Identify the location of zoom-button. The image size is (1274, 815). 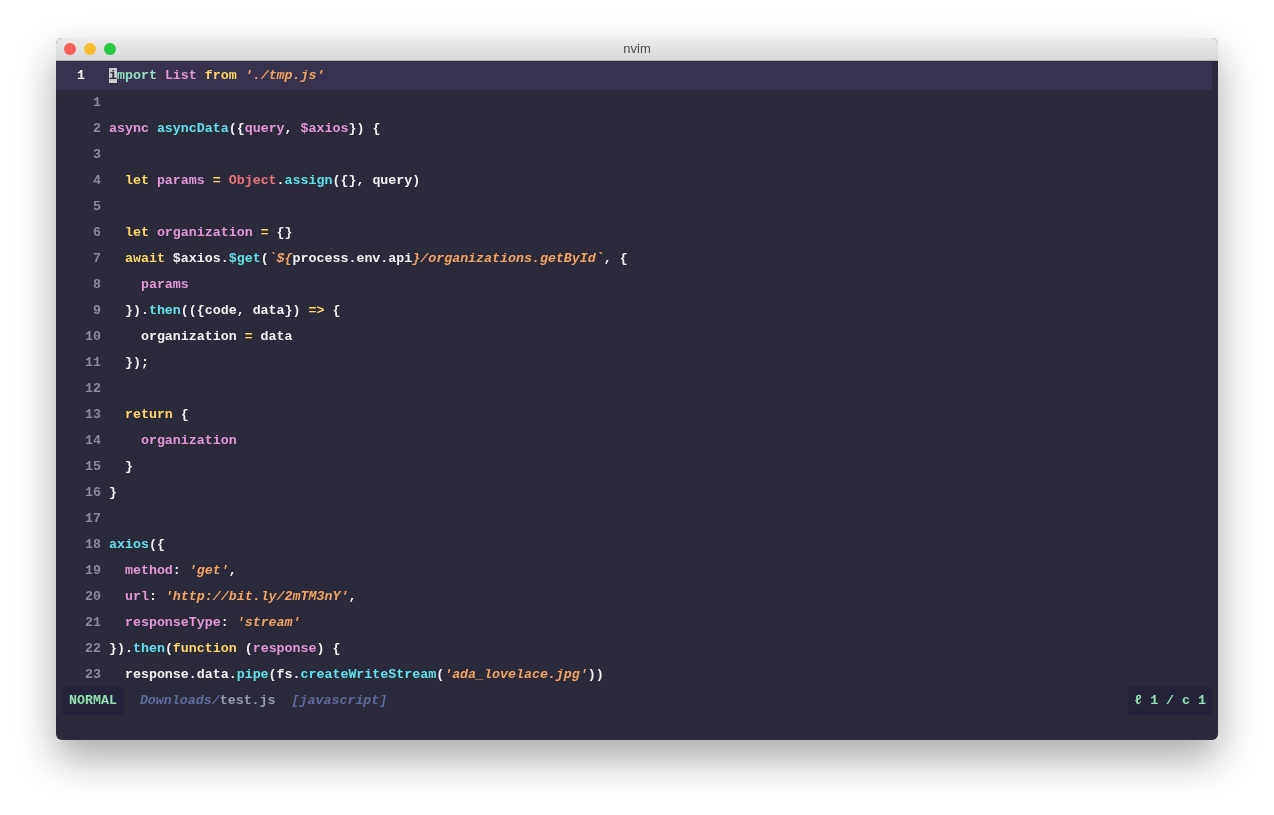
(110, 49).